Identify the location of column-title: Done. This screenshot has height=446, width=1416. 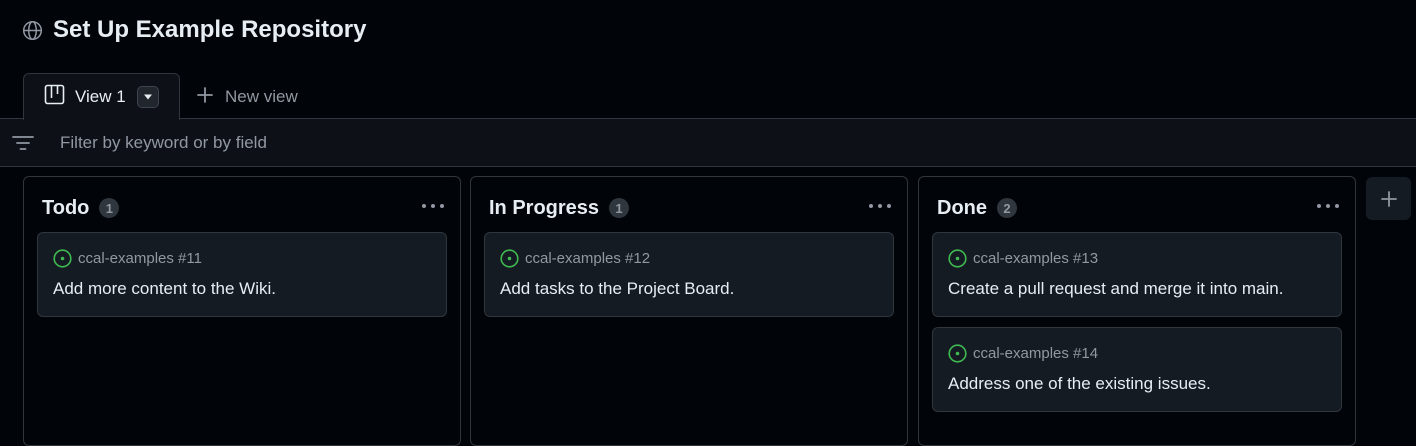
(962, 207).